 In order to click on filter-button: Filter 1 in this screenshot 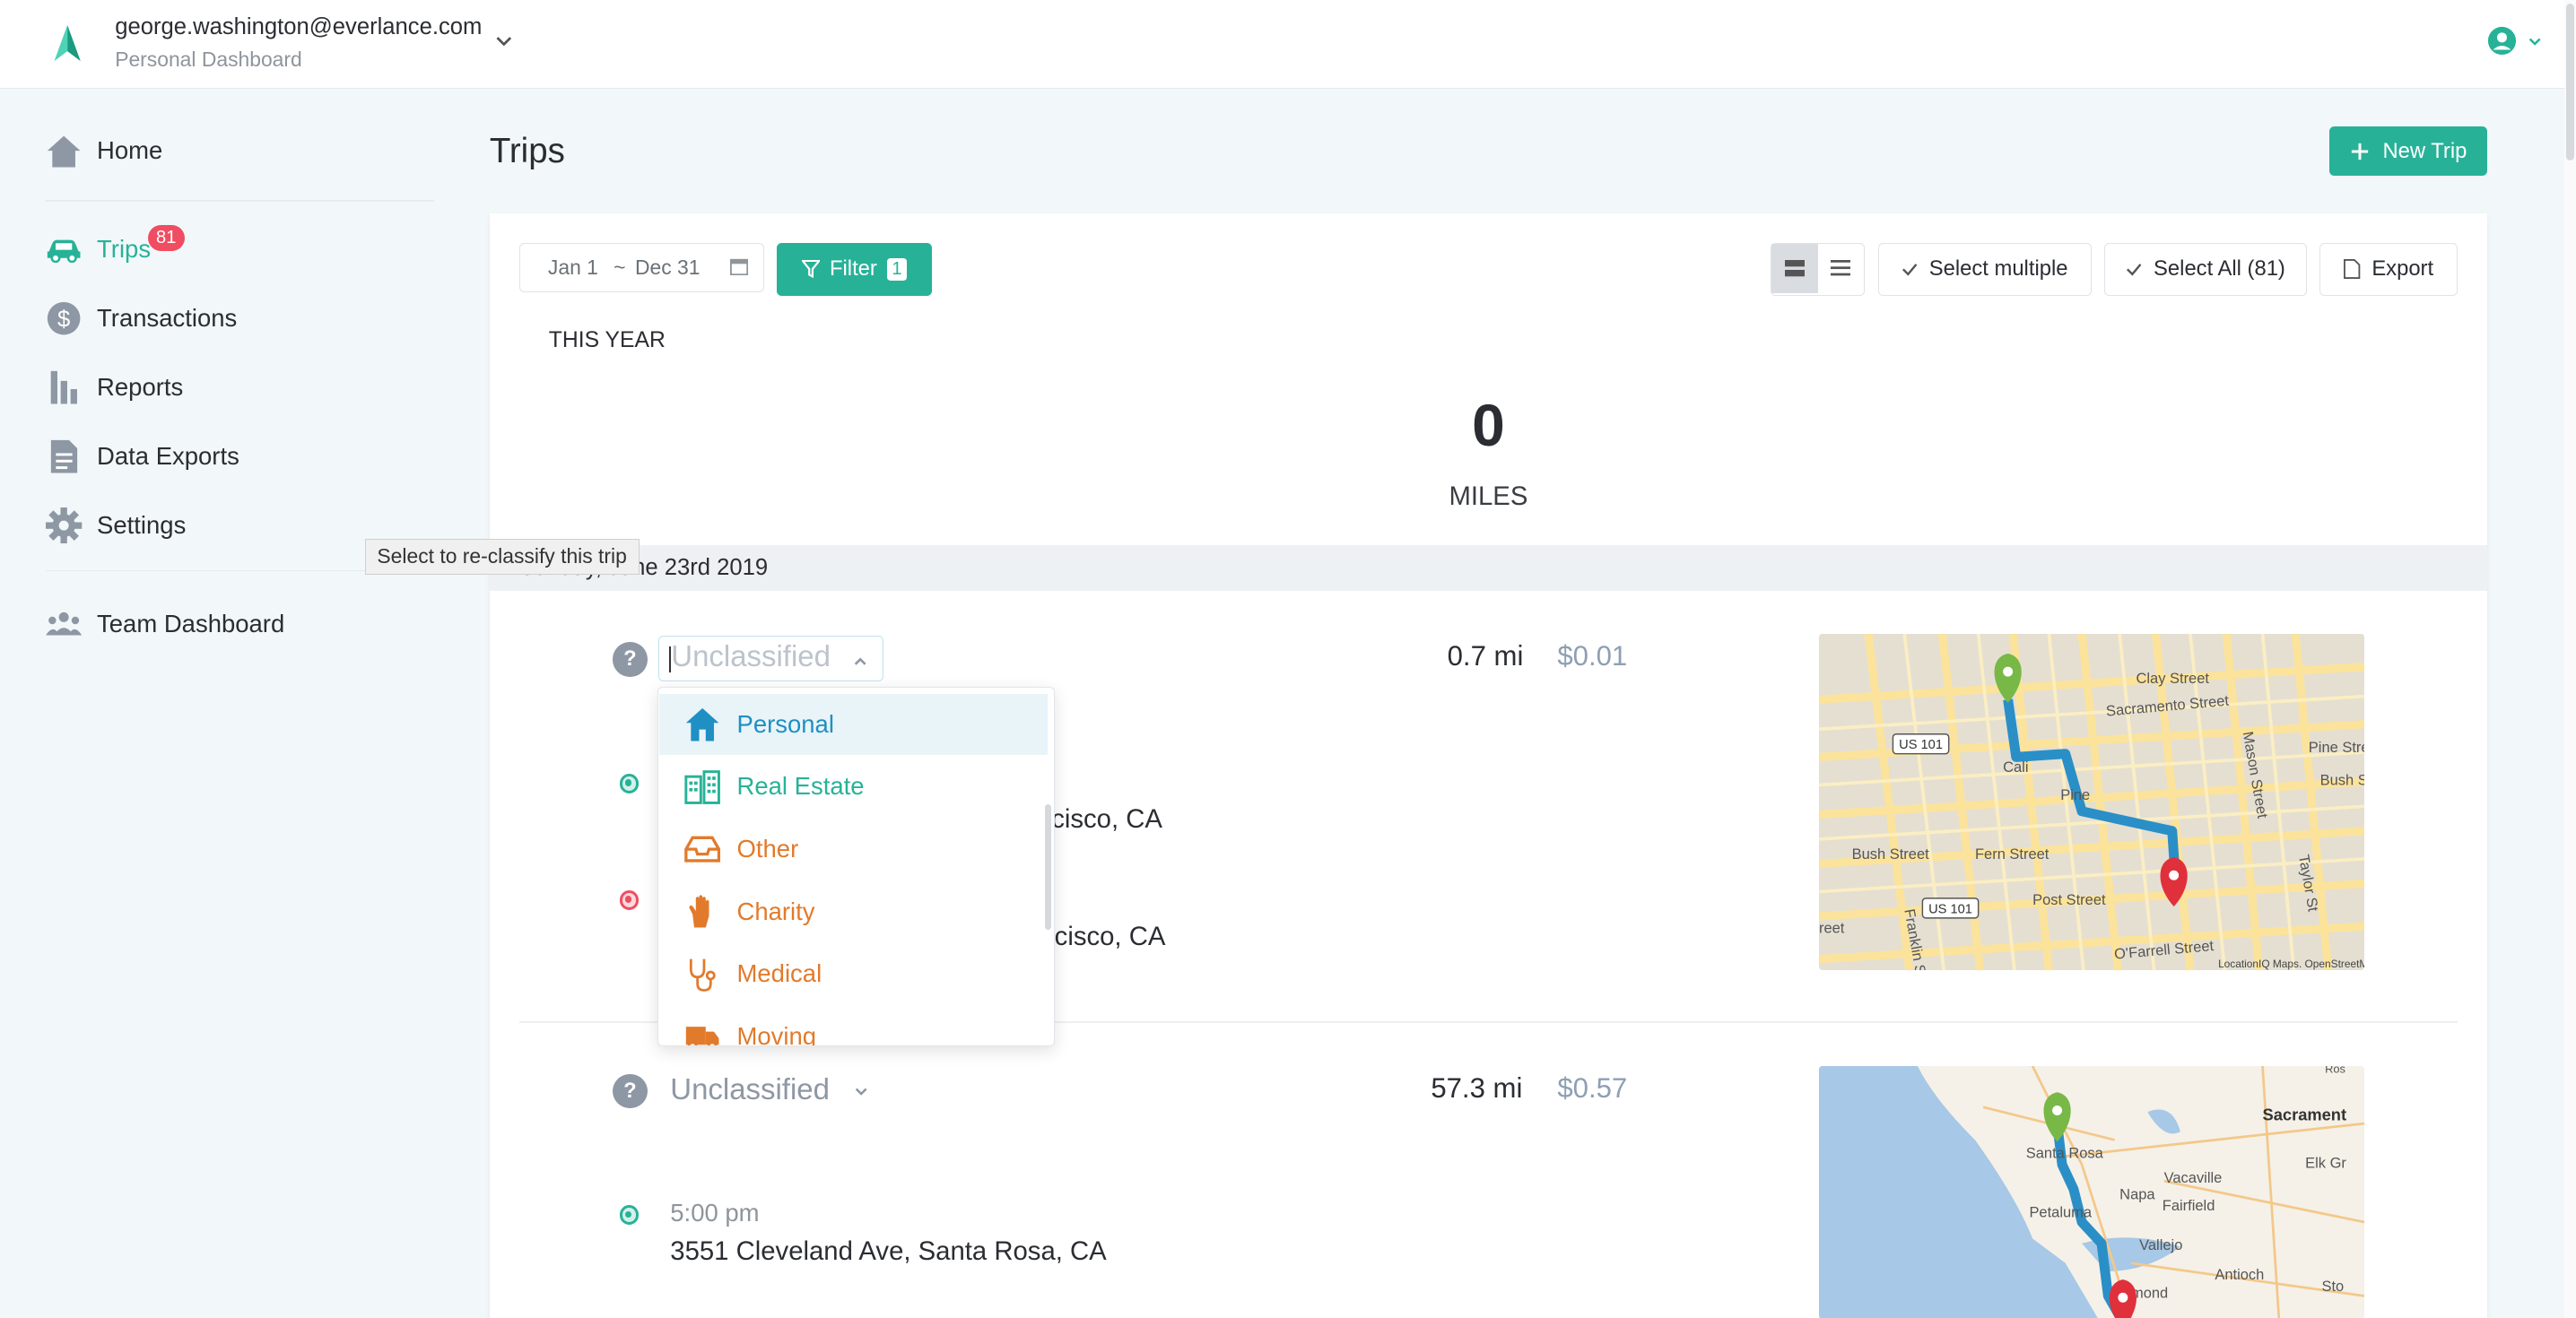, I will do `click(854, 269)`.